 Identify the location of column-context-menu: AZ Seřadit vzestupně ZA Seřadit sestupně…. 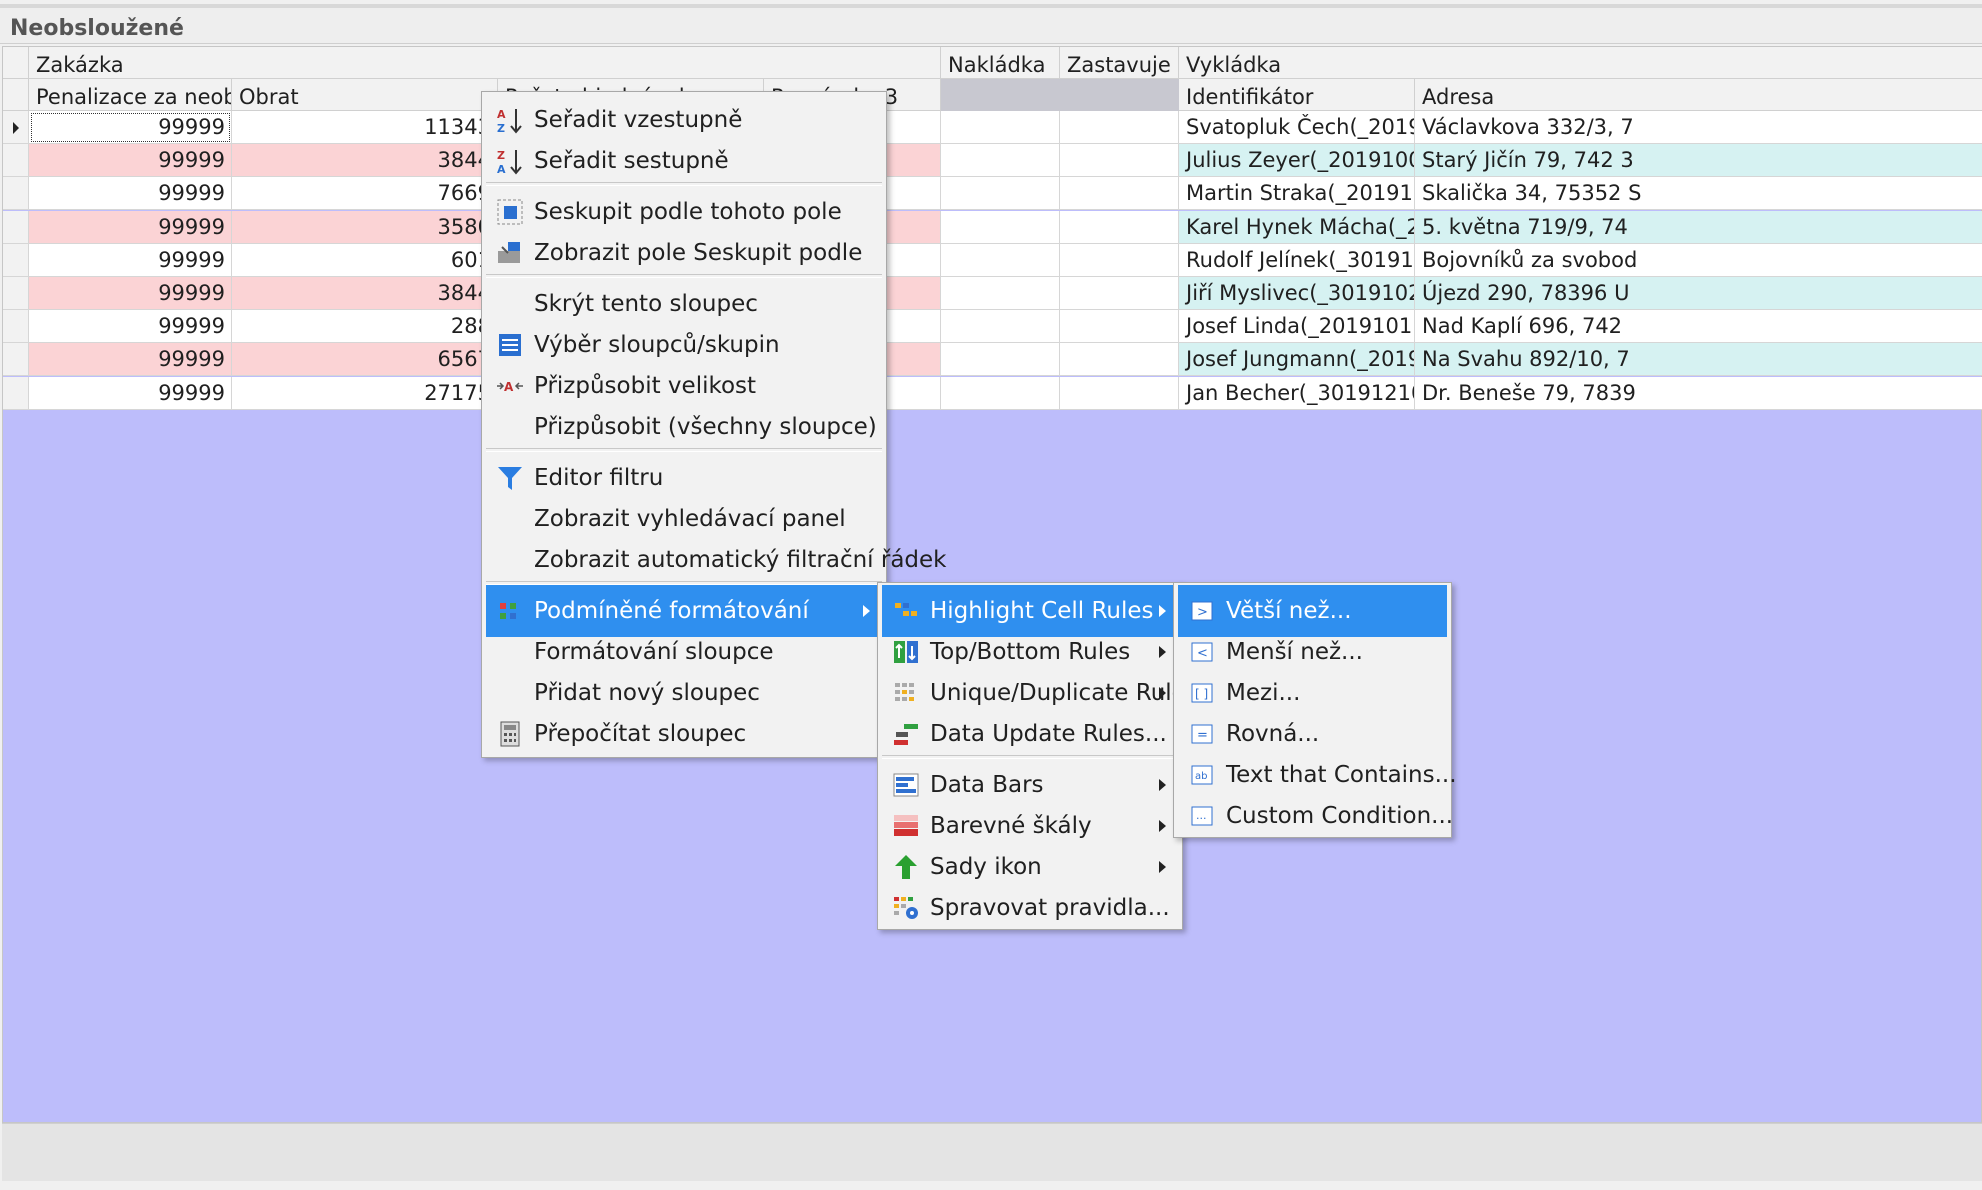
(714, 425).